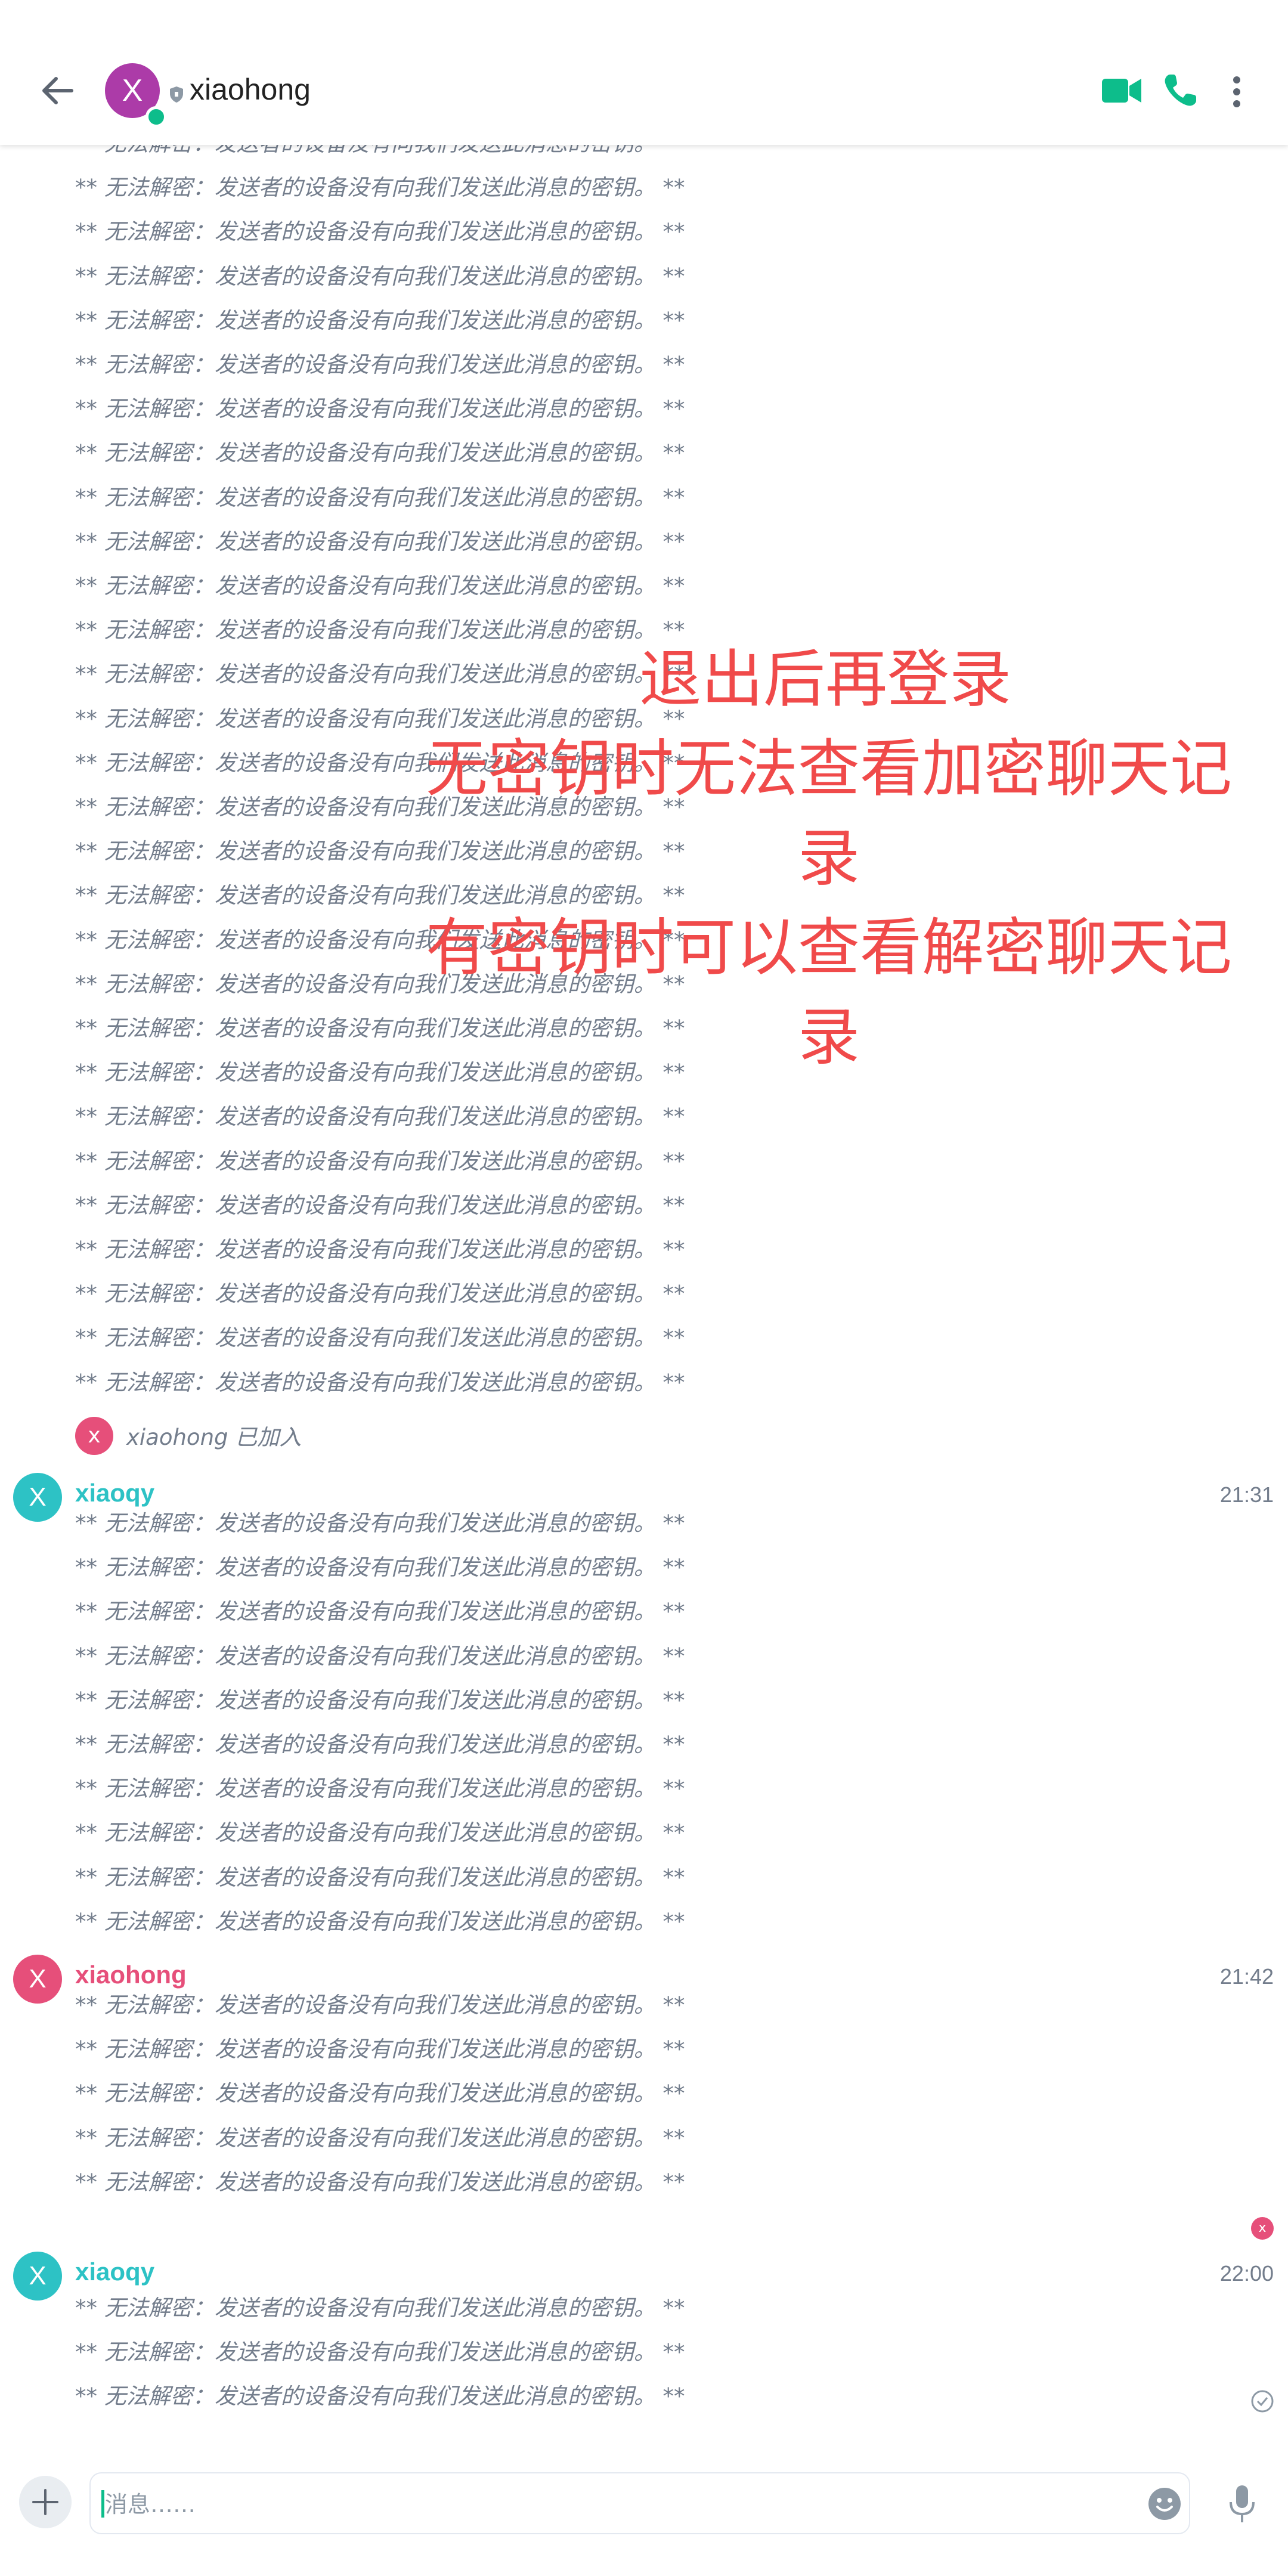 The width and height of the screenshot is (1288, 2576). What do you see at coordinates (214, 1437) in the screenshot?
I see `member-event-text: xiaohong 已加入` at bounding box center [214, 1437].